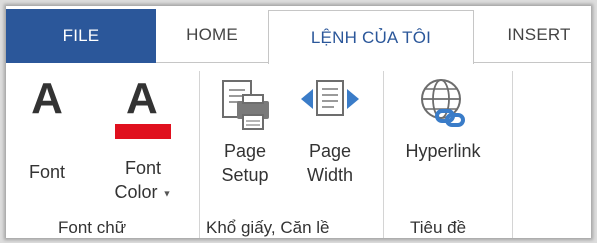  Describe the element at coordinates (330, 98) in the screenshot. I see `page-width-icon` at that location.